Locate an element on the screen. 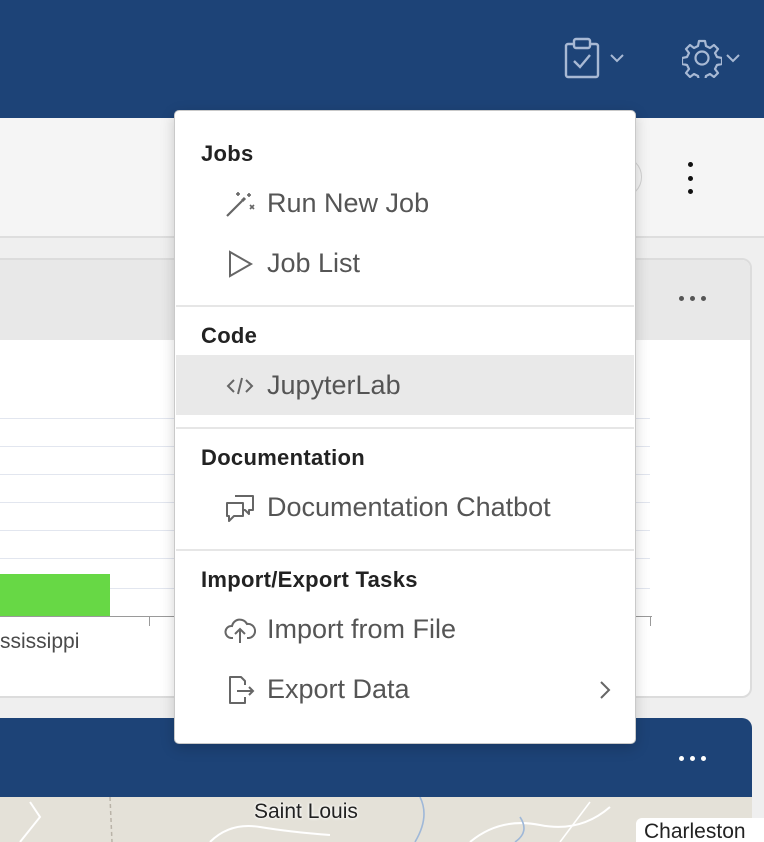 Image resolution: width=764 pixels, height=842 pixels. settings-menu-button is located at coordinates (712, 58).